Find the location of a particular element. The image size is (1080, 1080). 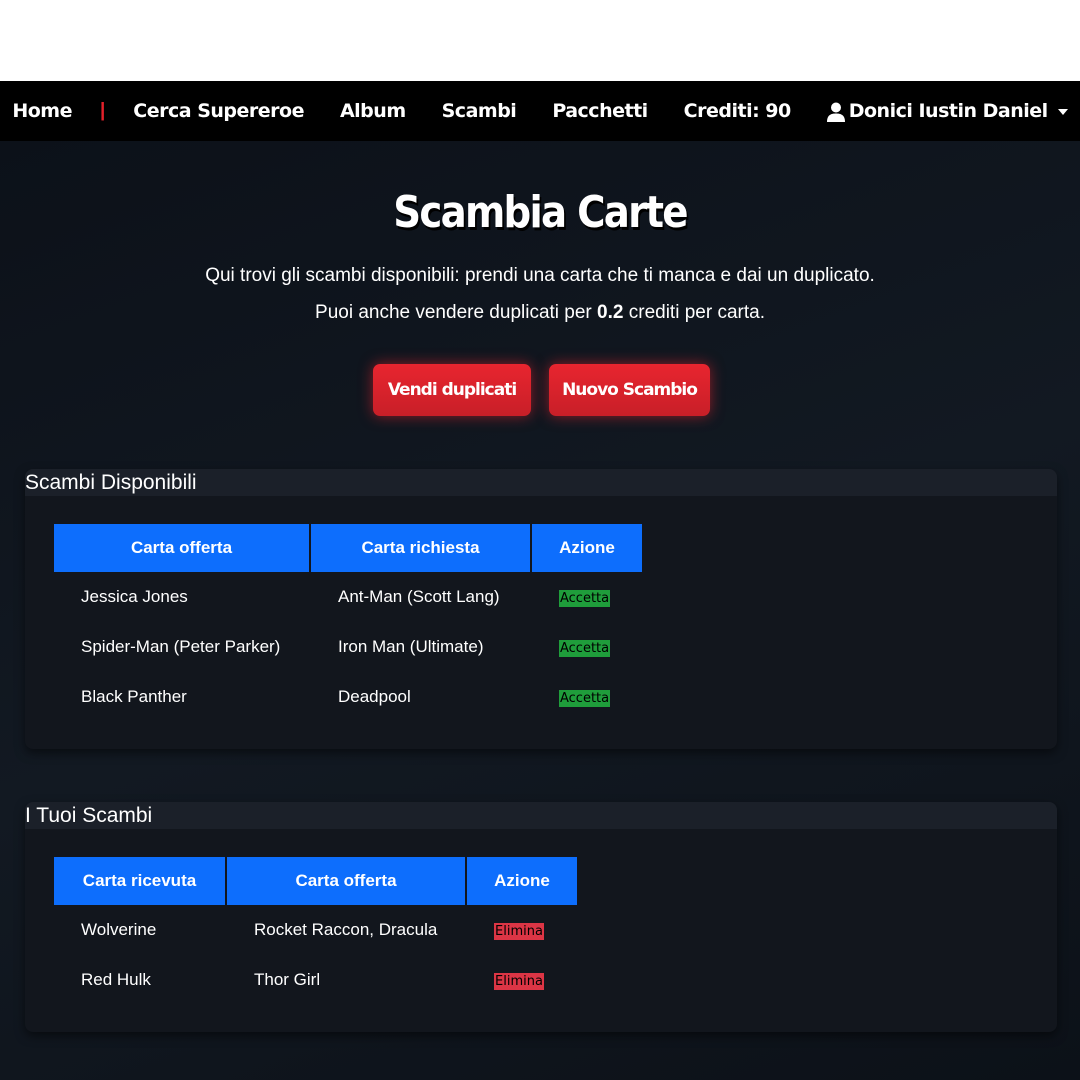

nav-album: Album is located at coordinates (373, 111).